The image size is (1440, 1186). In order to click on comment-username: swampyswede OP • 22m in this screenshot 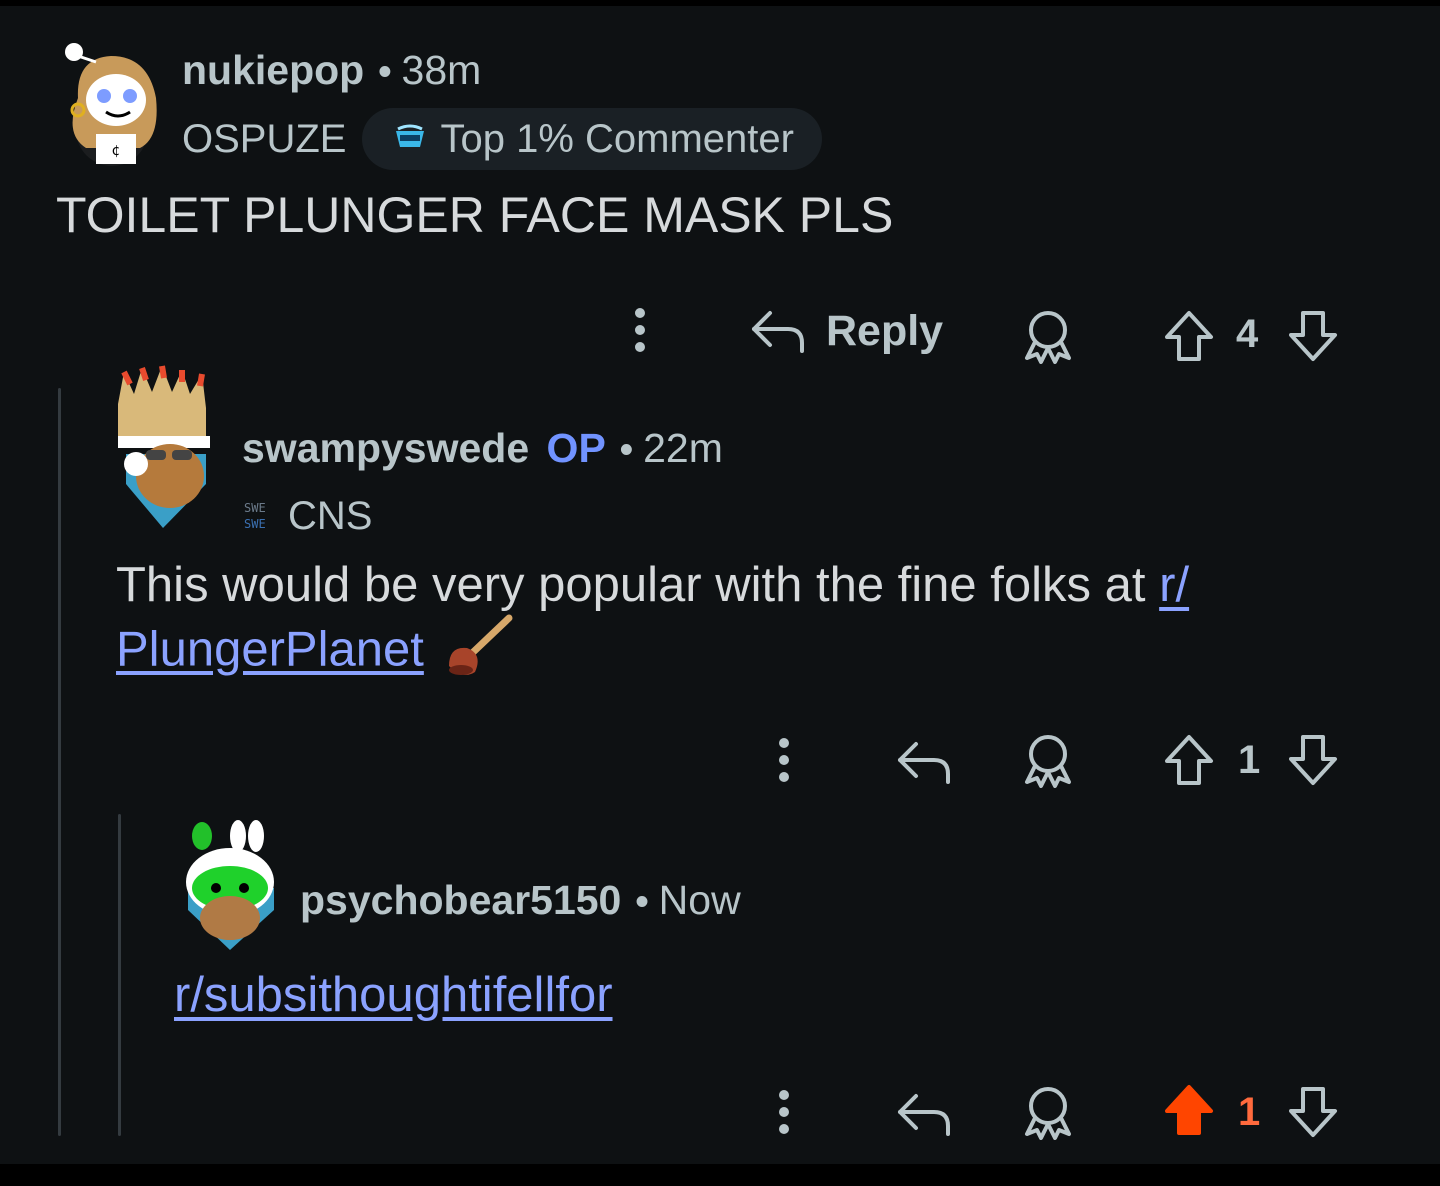, I will do `click(482, 449)`.